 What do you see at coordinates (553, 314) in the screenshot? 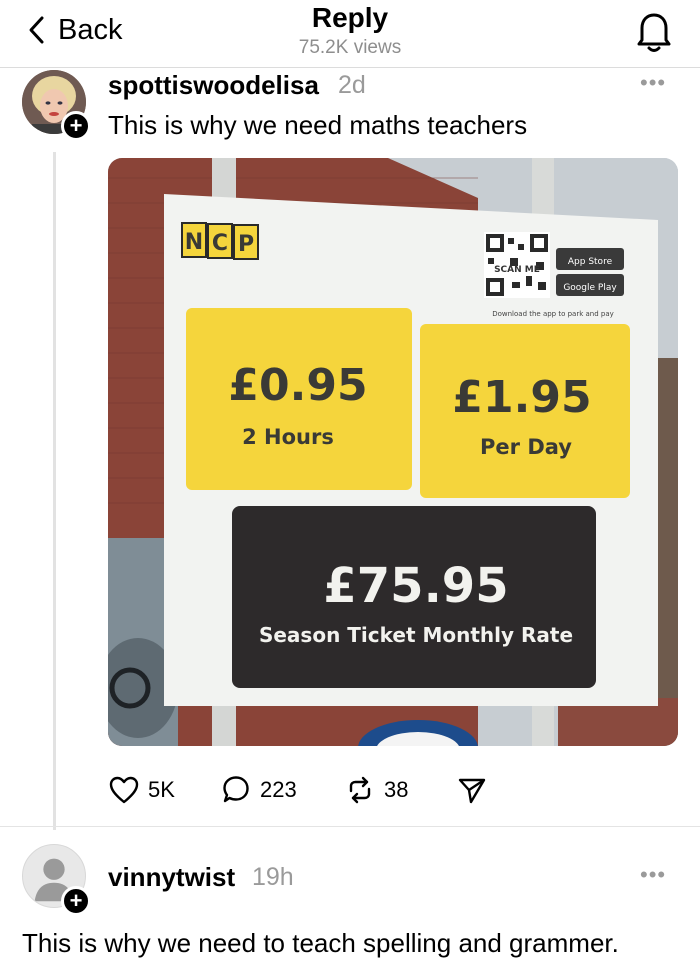
I see `qr-caption: Download the app to park and pay` at bounding box center [553, 314].